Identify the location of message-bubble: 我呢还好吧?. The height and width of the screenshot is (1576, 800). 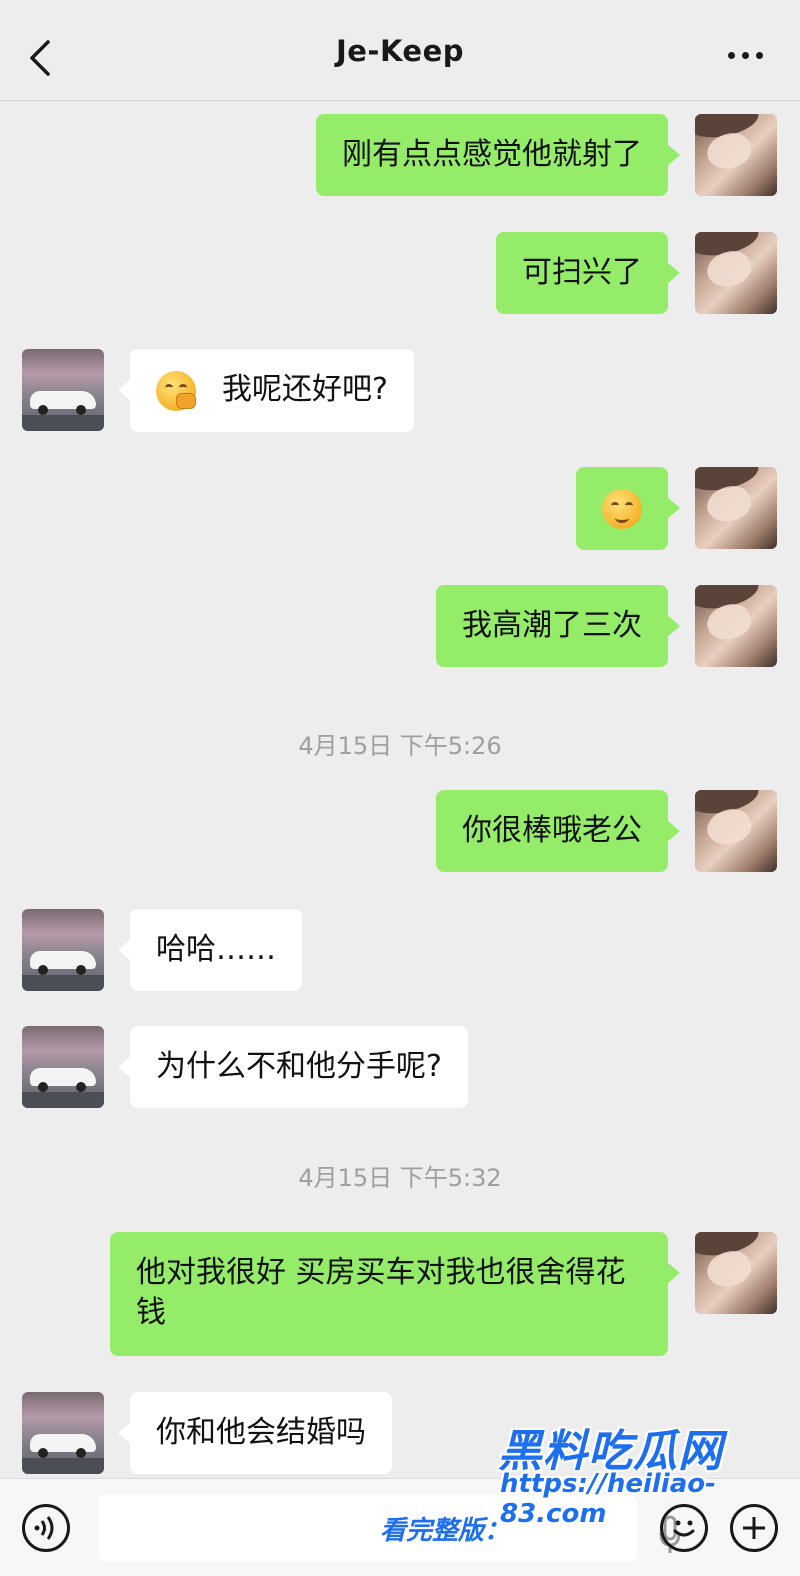
(266, 390).